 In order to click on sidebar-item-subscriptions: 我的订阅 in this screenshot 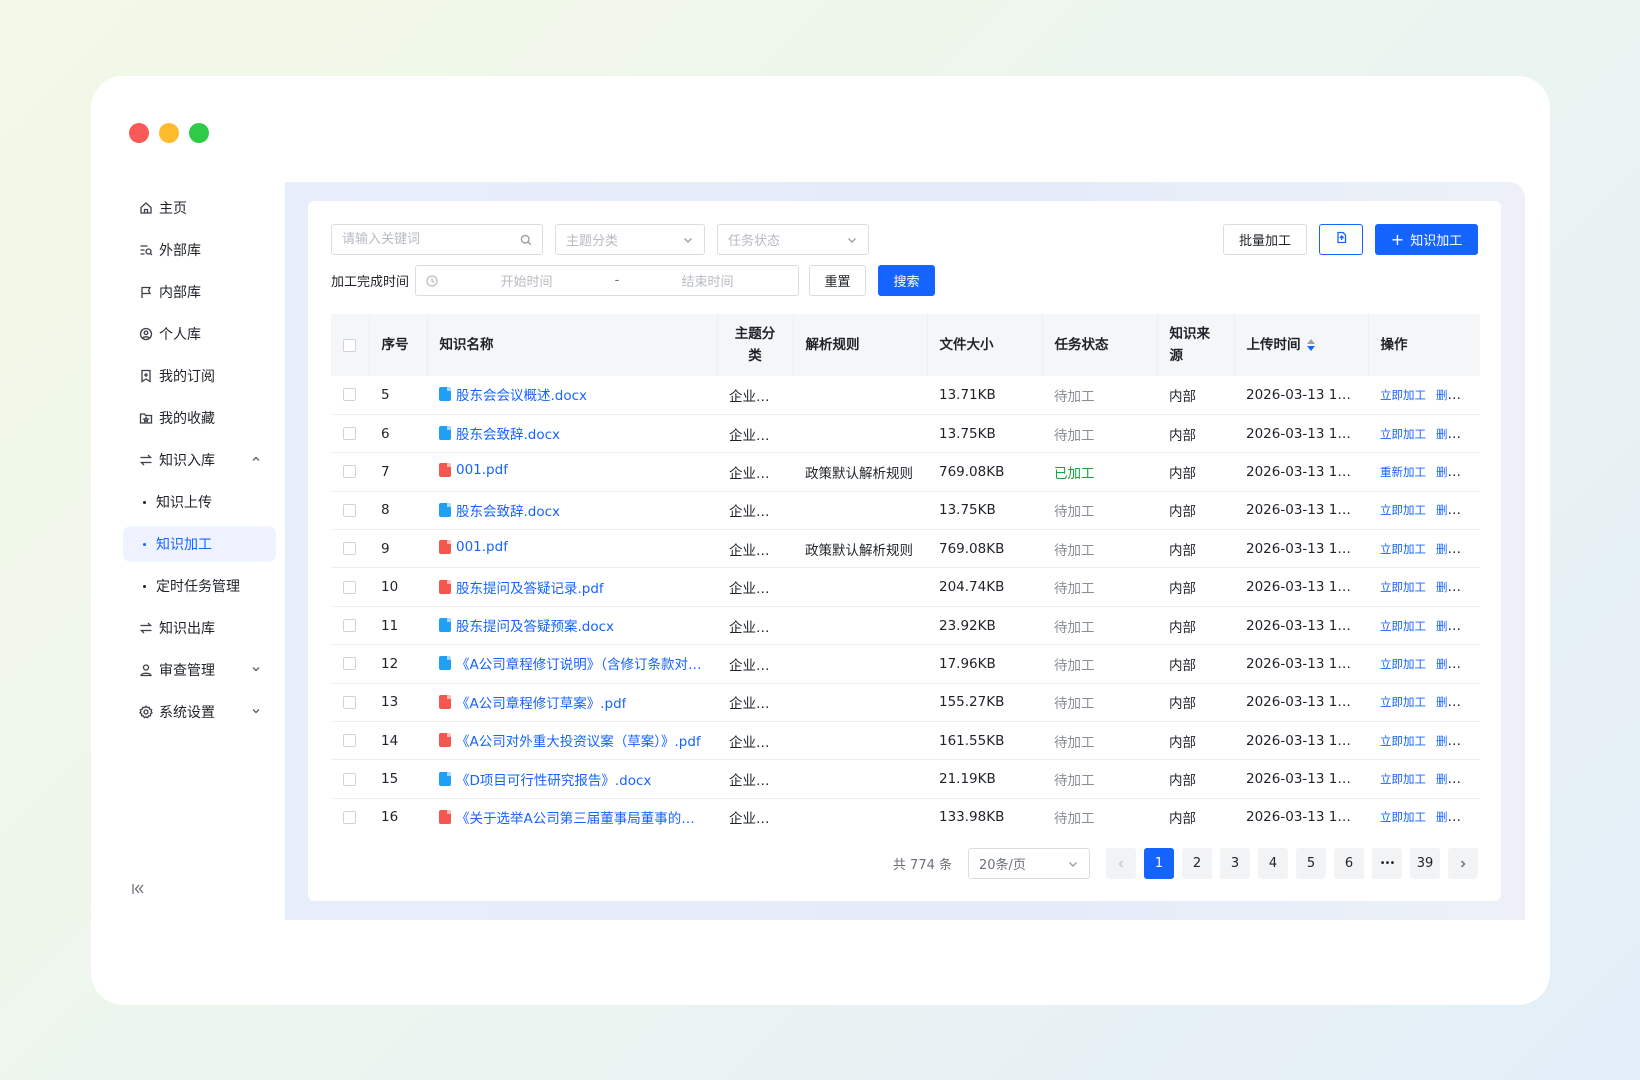, I will do `click(199, 376)`.